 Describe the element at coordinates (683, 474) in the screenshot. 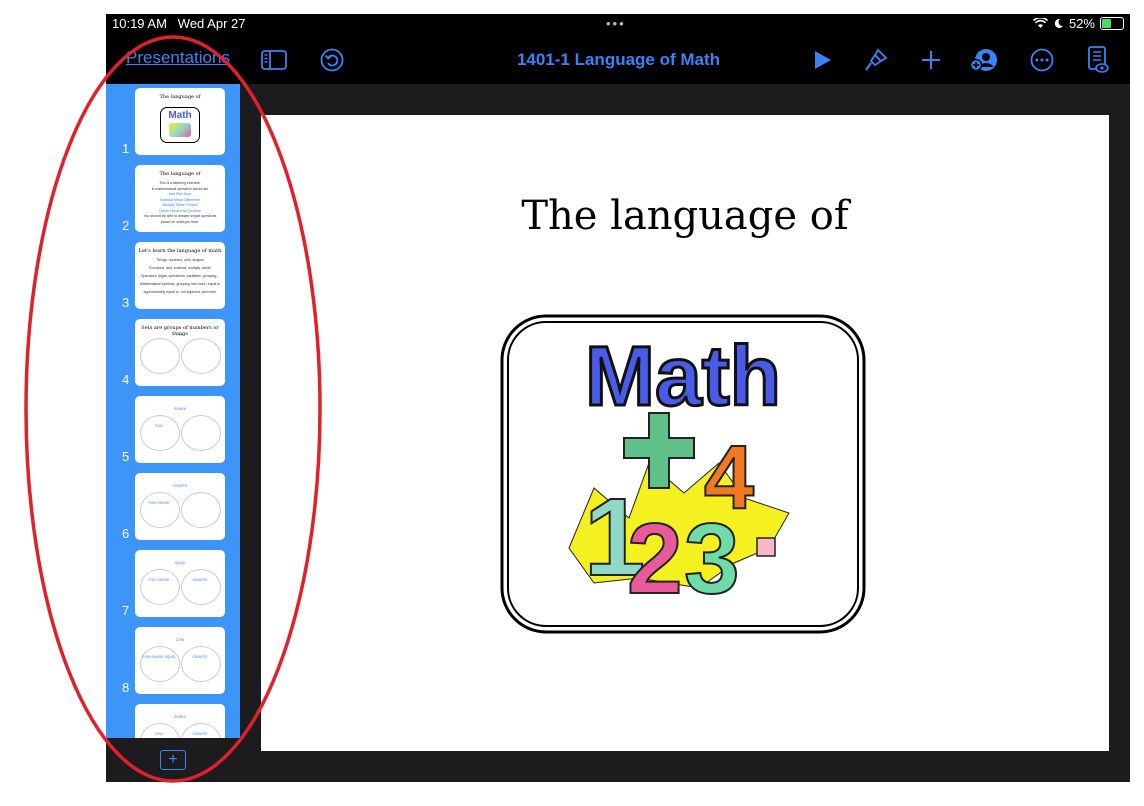

I see `math-clipart-image: Math 1 2 3 4` at that location.